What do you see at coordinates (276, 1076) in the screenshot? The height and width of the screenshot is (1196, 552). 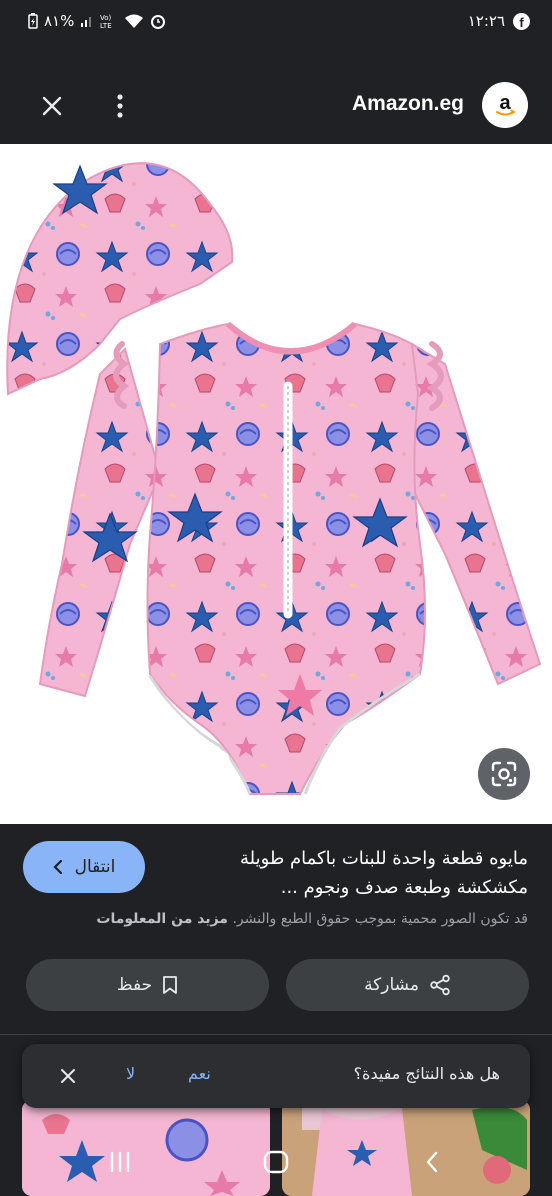 I see `feedback-prompt: هل هذه النتائج مفيدة؟ نعم لا` at bounding box center [276, 1076].